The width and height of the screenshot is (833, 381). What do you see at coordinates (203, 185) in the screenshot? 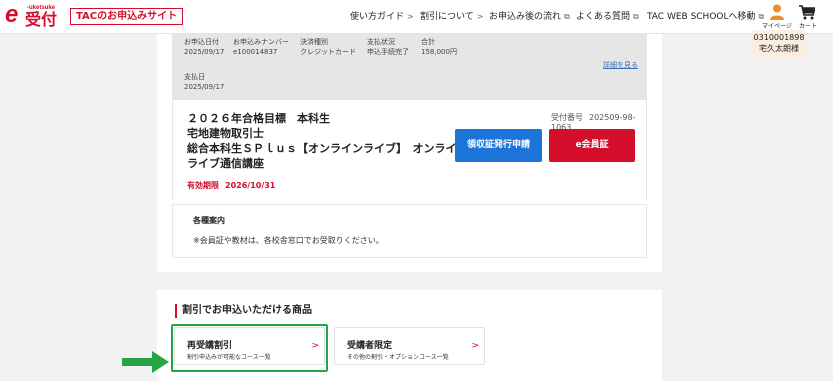
I see `expiry-label: 有効期限` at bounding box center [203, 185].